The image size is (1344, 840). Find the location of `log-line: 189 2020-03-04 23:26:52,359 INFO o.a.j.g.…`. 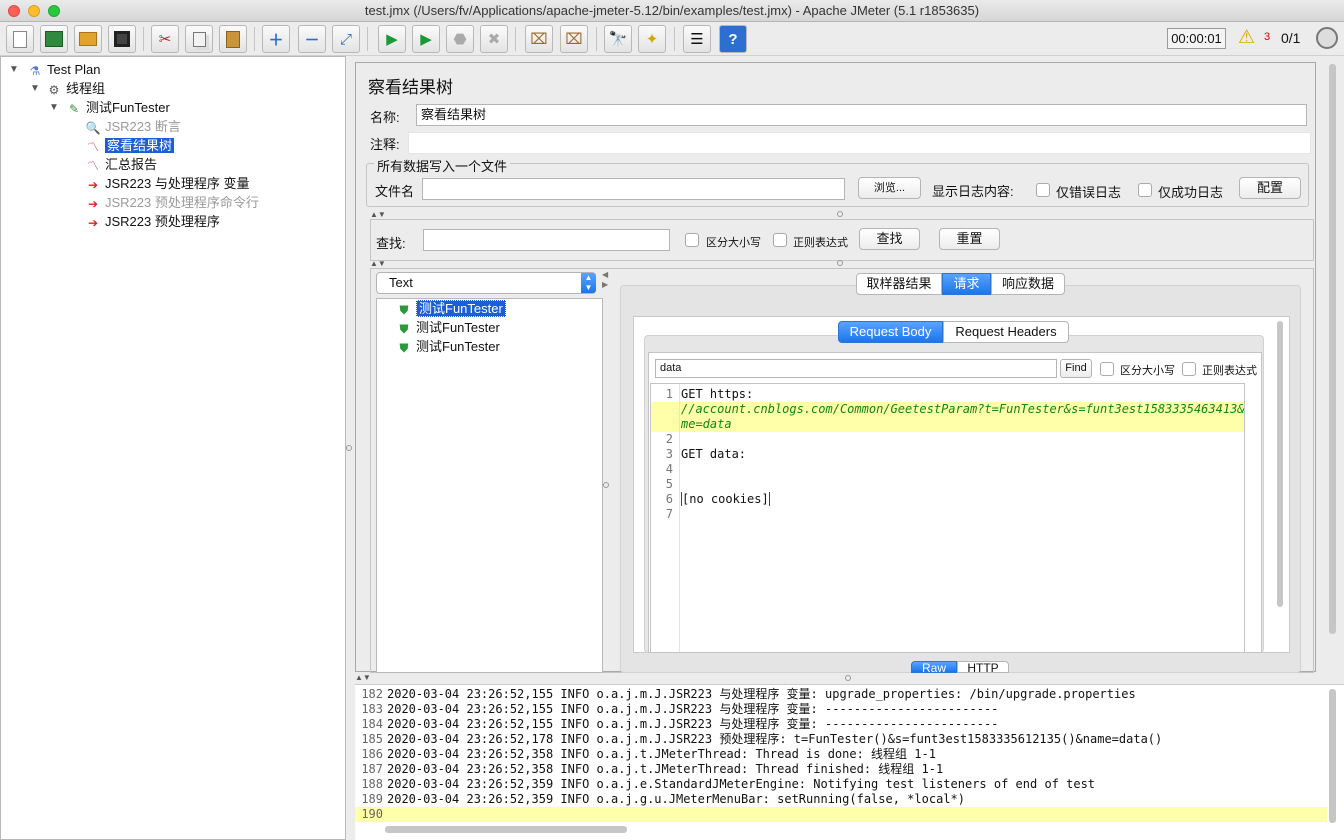

log-line: 189 2020-03-04 23:26:52,359 INFO o.a.j.g.… is located at coordinates (663, 799).